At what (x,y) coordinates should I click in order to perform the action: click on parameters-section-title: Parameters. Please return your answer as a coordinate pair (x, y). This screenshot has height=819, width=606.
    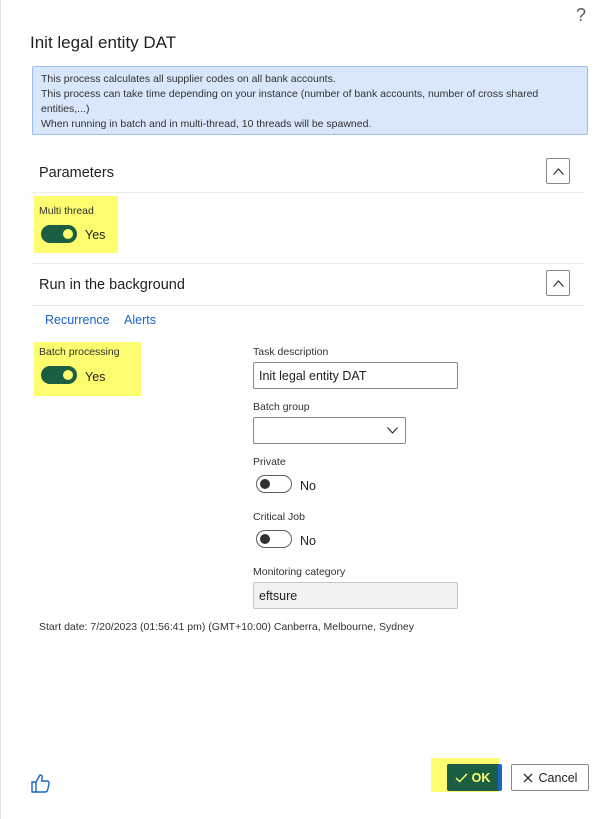
    Looking at the image, I should click on (76, 173).